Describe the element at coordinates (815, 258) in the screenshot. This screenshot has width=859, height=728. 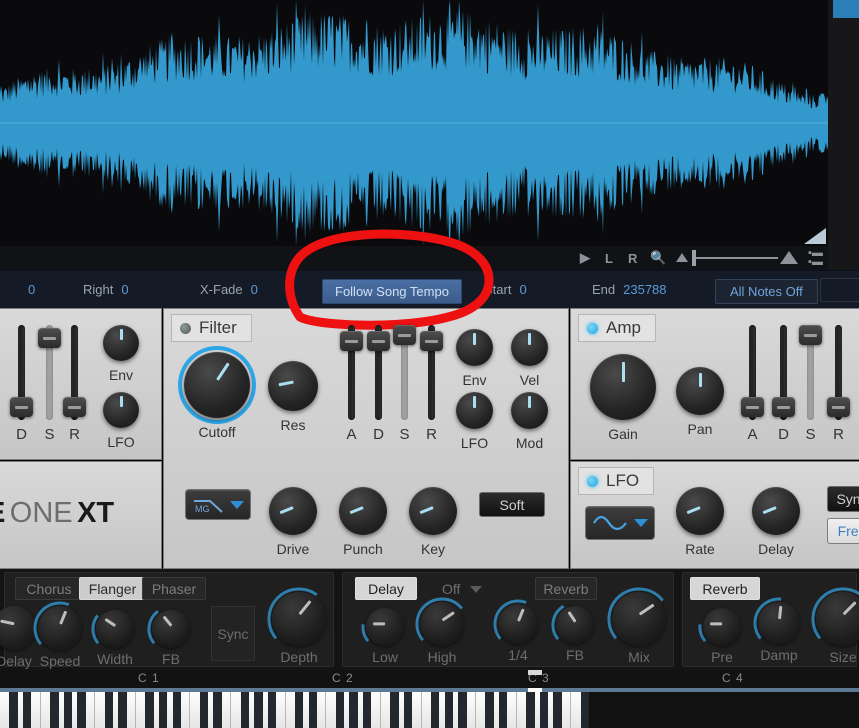
I see `grid-icon: ▪▬ ▪▬` at that location.